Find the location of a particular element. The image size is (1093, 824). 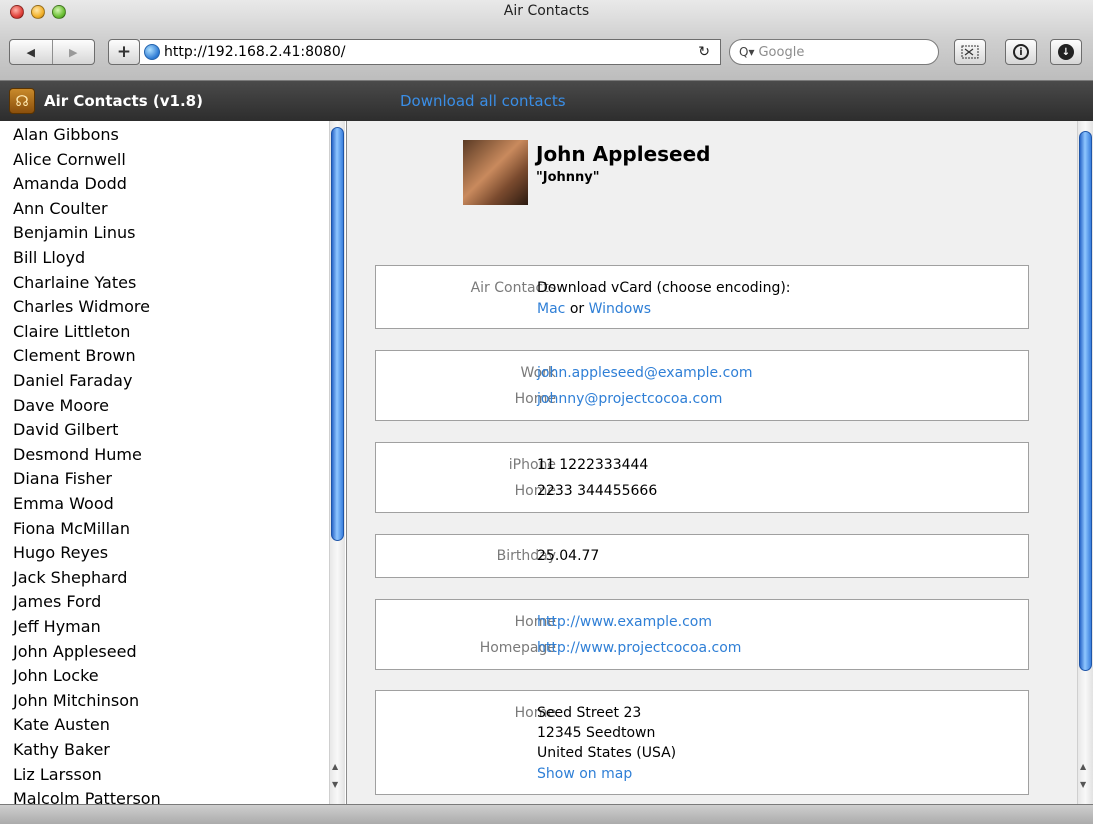

contact-list-item: Clement Brown is located at coordinates (74, 355).